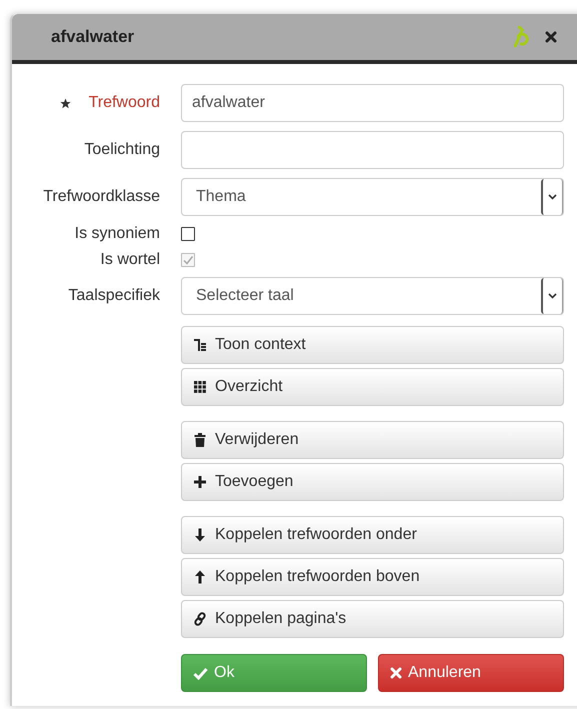  I want to click on dialog-button: Annuleren, so click(471, 673).